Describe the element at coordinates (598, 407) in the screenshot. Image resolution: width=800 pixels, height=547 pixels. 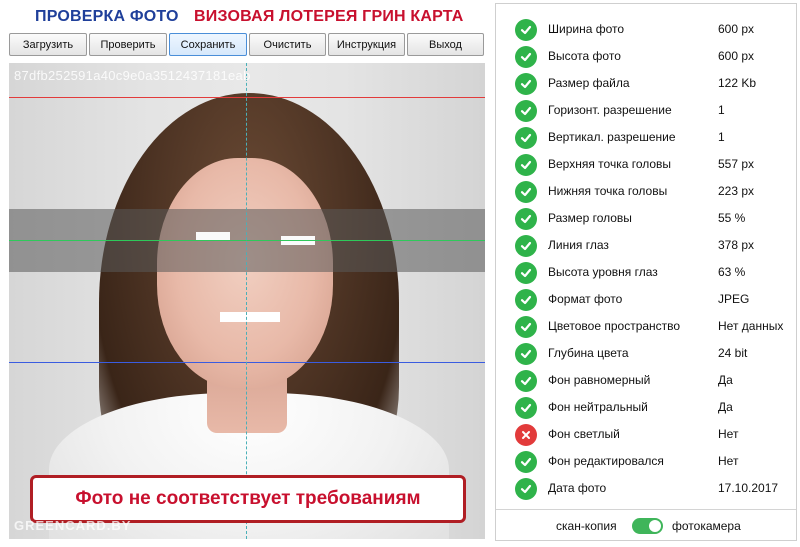
I see `check-label: Фон нейтральный` at that location.